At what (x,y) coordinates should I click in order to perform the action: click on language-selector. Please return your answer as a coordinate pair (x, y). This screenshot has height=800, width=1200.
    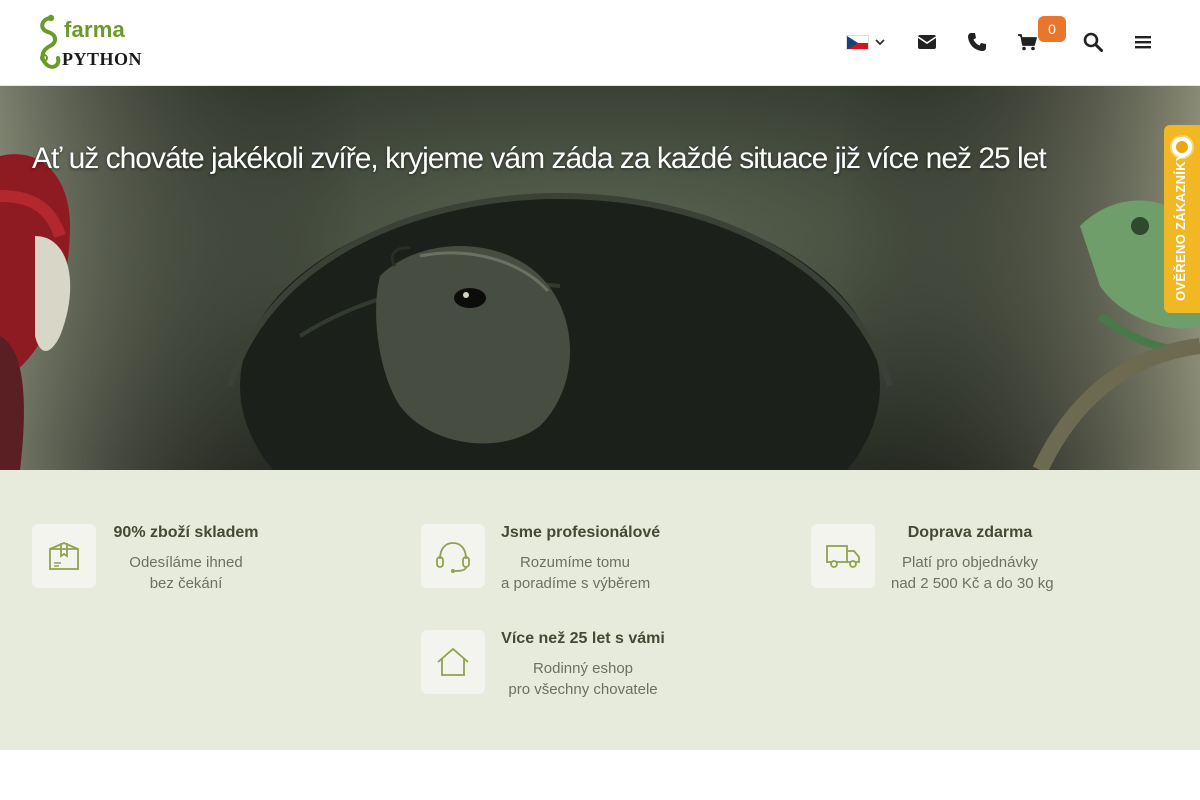
    Looking at the image, I should click on (868, 43).